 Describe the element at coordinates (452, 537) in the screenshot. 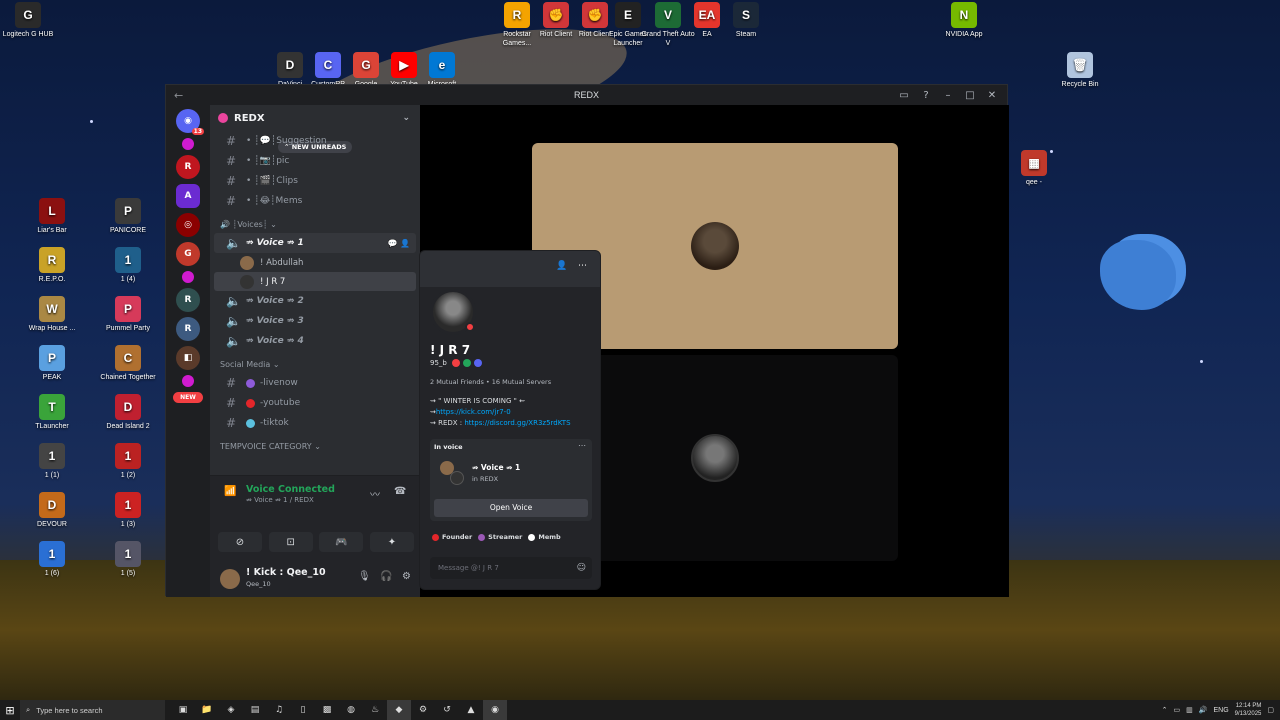

I see `role-pill: Founder` at that location.